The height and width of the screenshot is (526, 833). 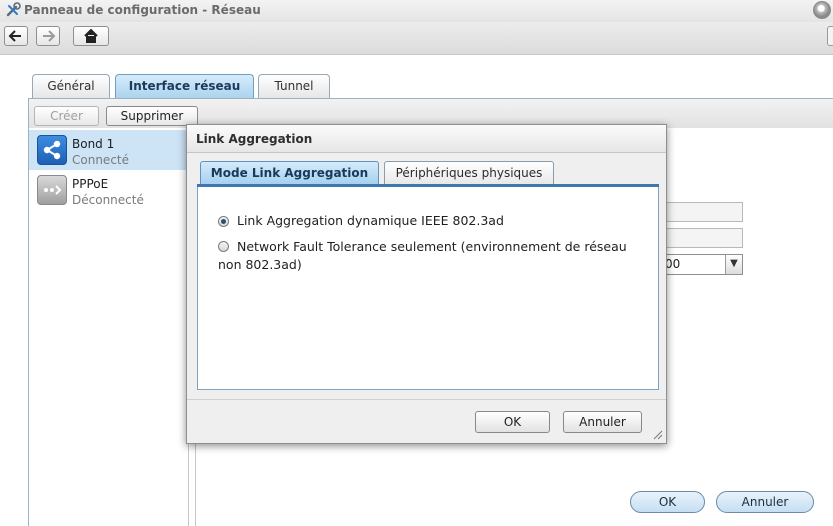 What do you see at coordinates (765, 502) in the screenshot?
I see `cancel-button: Annuler` at bounding box center [765, 502].